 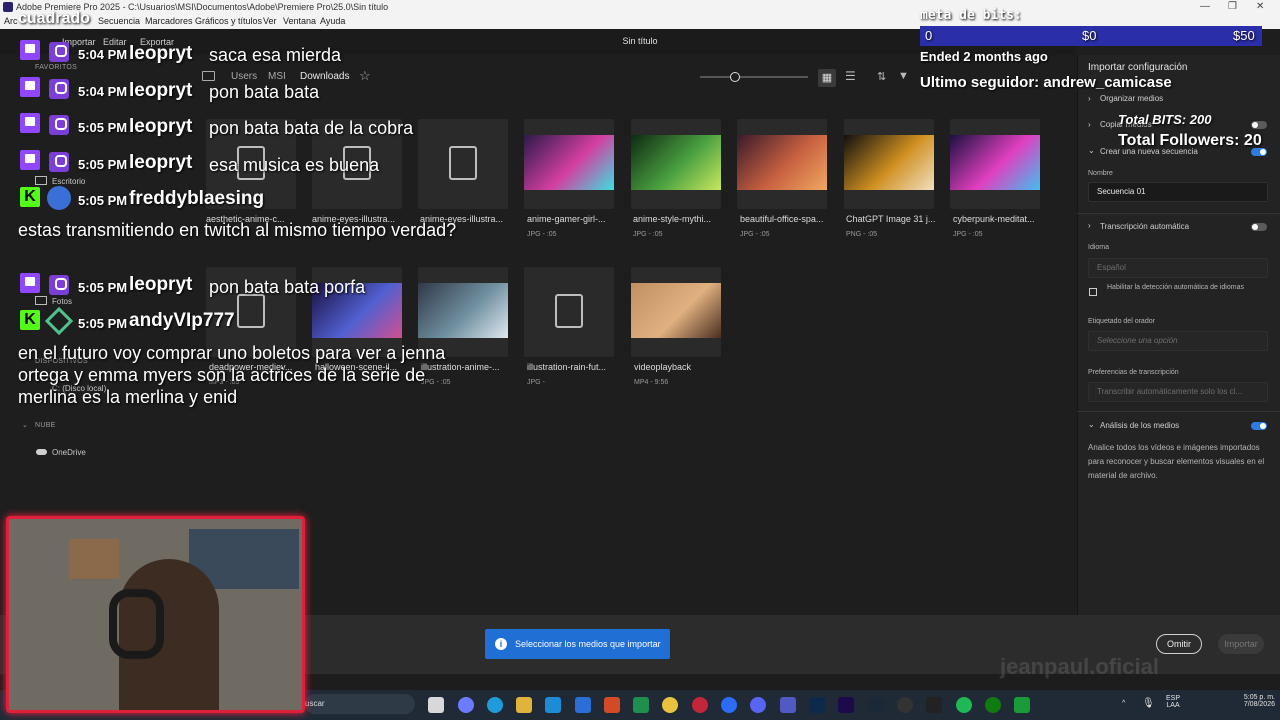 I want to click on copilot-icon, so click(x=466, y=705).